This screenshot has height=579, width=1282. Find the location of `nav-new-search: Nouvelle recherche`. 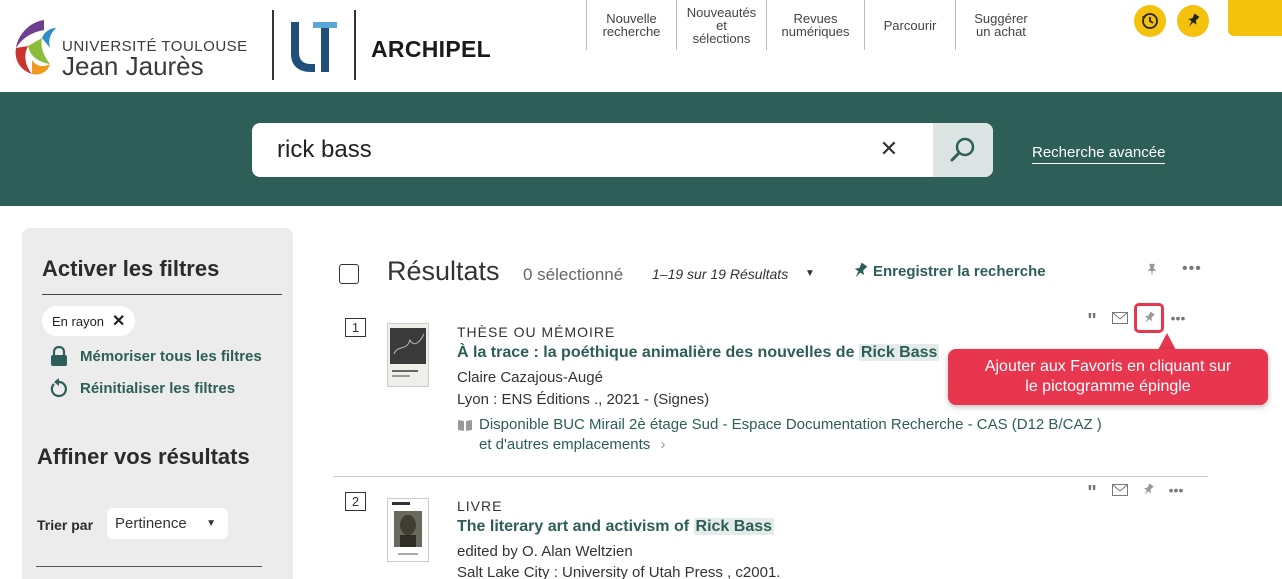

nav-new-search: Nouvelle recherche is located at coordinates (631, 25).